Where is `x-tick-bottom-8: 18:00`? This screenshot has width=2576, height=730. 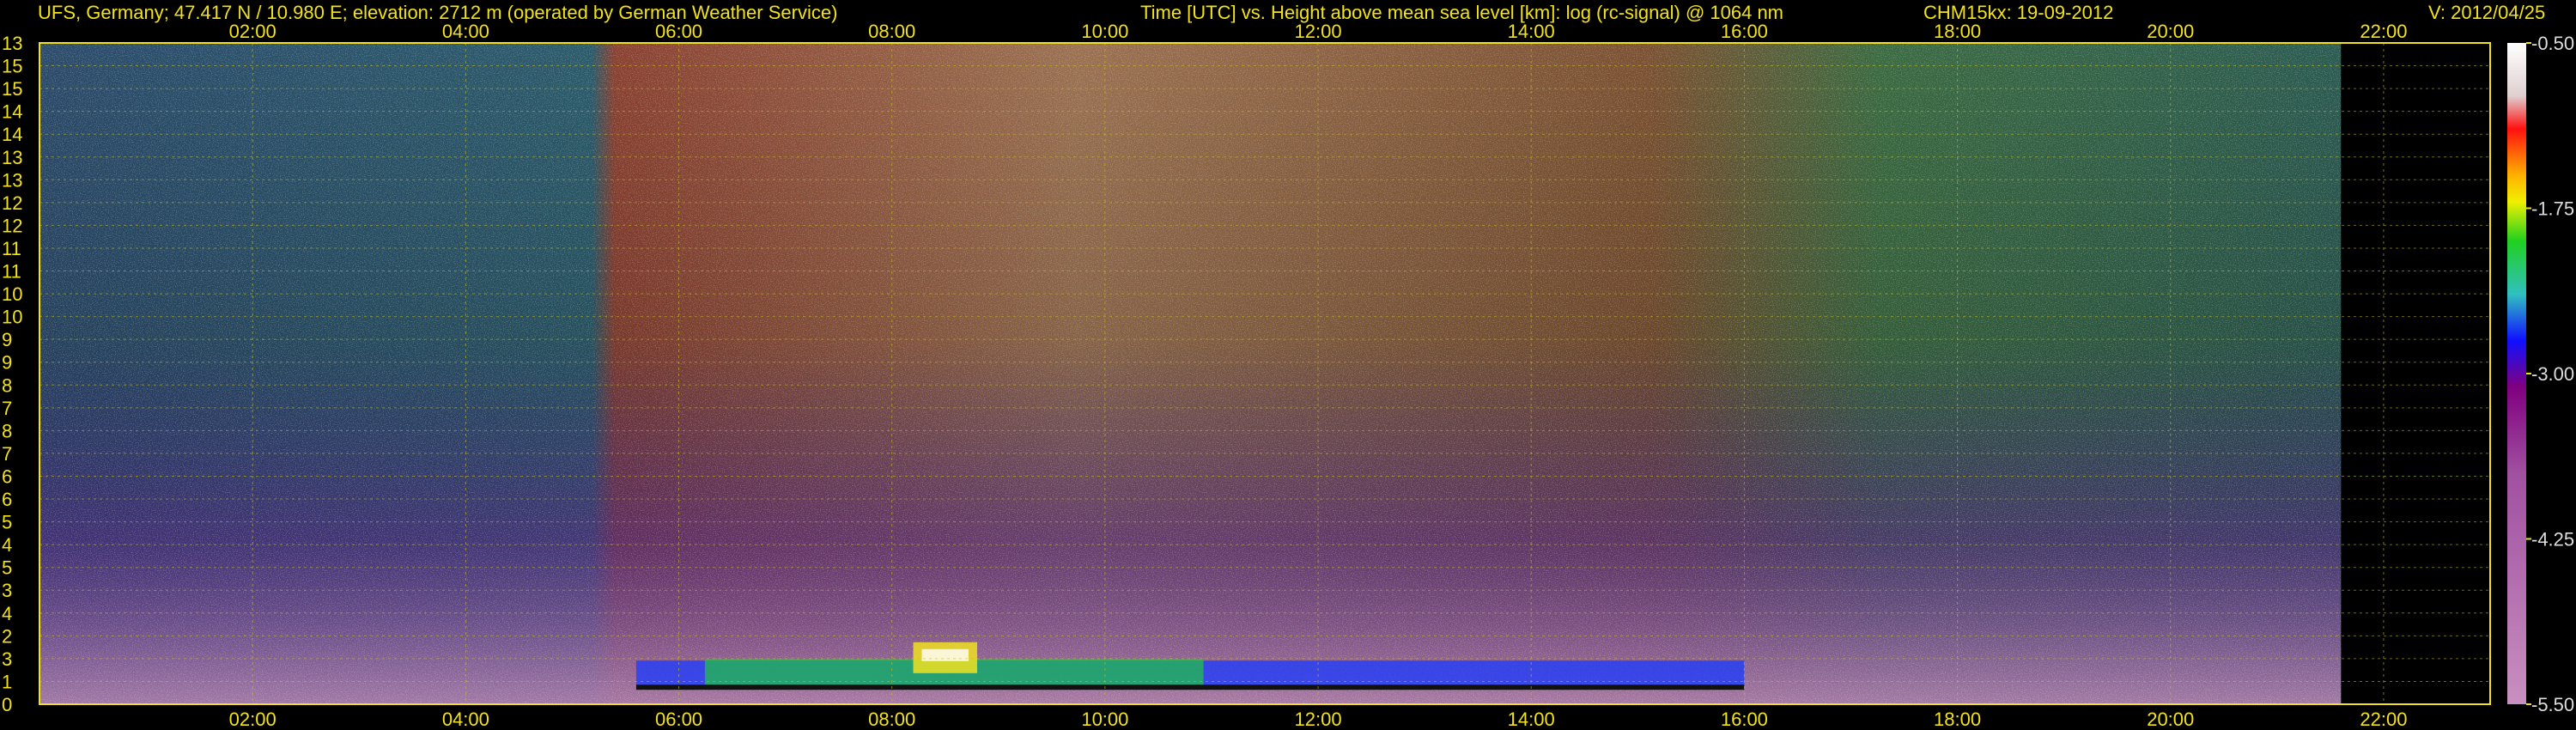
x-tick-bottom-8: 18:00 is located at coordinates (1958, 719).